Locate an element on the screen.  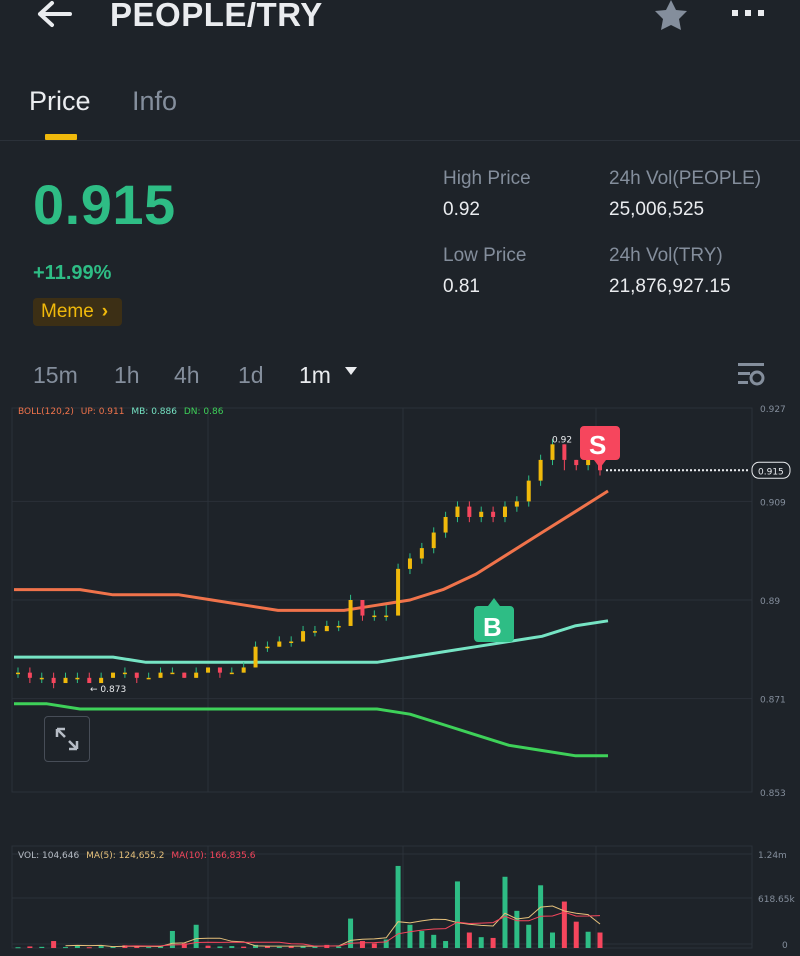
price-tick-label: 0.909 is located at coordinates (773, 503).